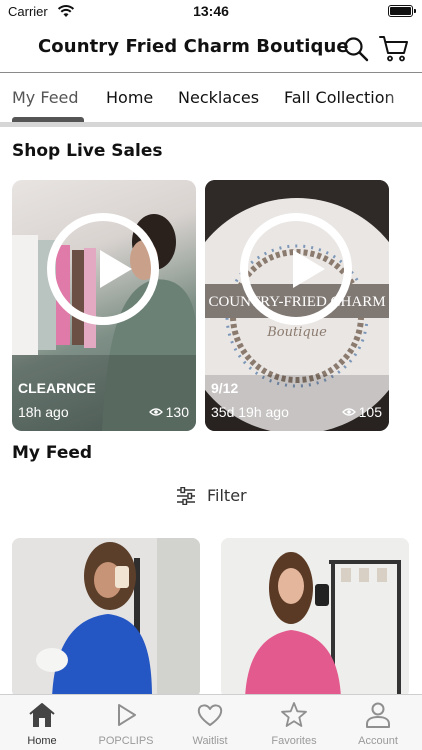 The image size is (422, 750). What do you see at coordinates (294, 714) in the screenshot?
I see `star-icon` at bounding box center [294, 714].